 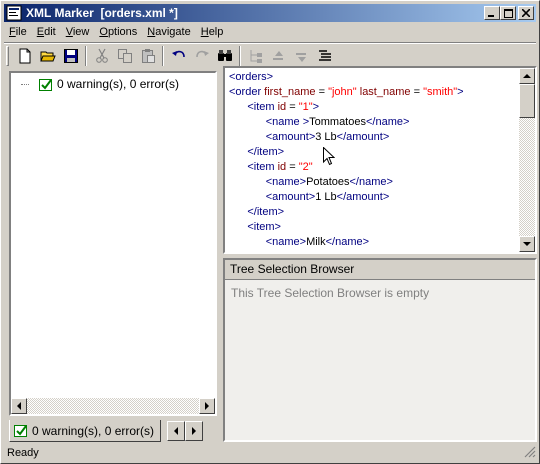 What do you see at coordinates (40, 32) in the screenshot?
I see `menu-edit-mnemonic: E` at bounding box center [40, 32].